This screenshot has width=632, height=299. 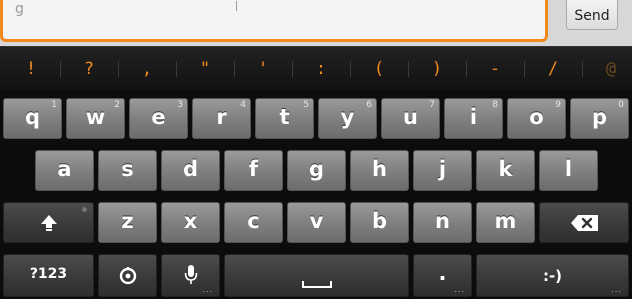 I want to click on symbol-key: /, so click(x=553, y=69).